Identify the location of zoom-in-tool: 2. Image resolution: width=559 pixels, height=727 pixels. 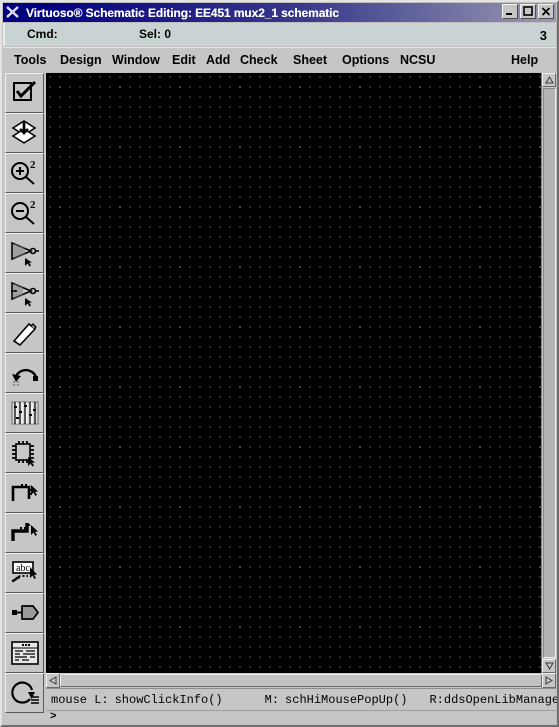
(24, 173).